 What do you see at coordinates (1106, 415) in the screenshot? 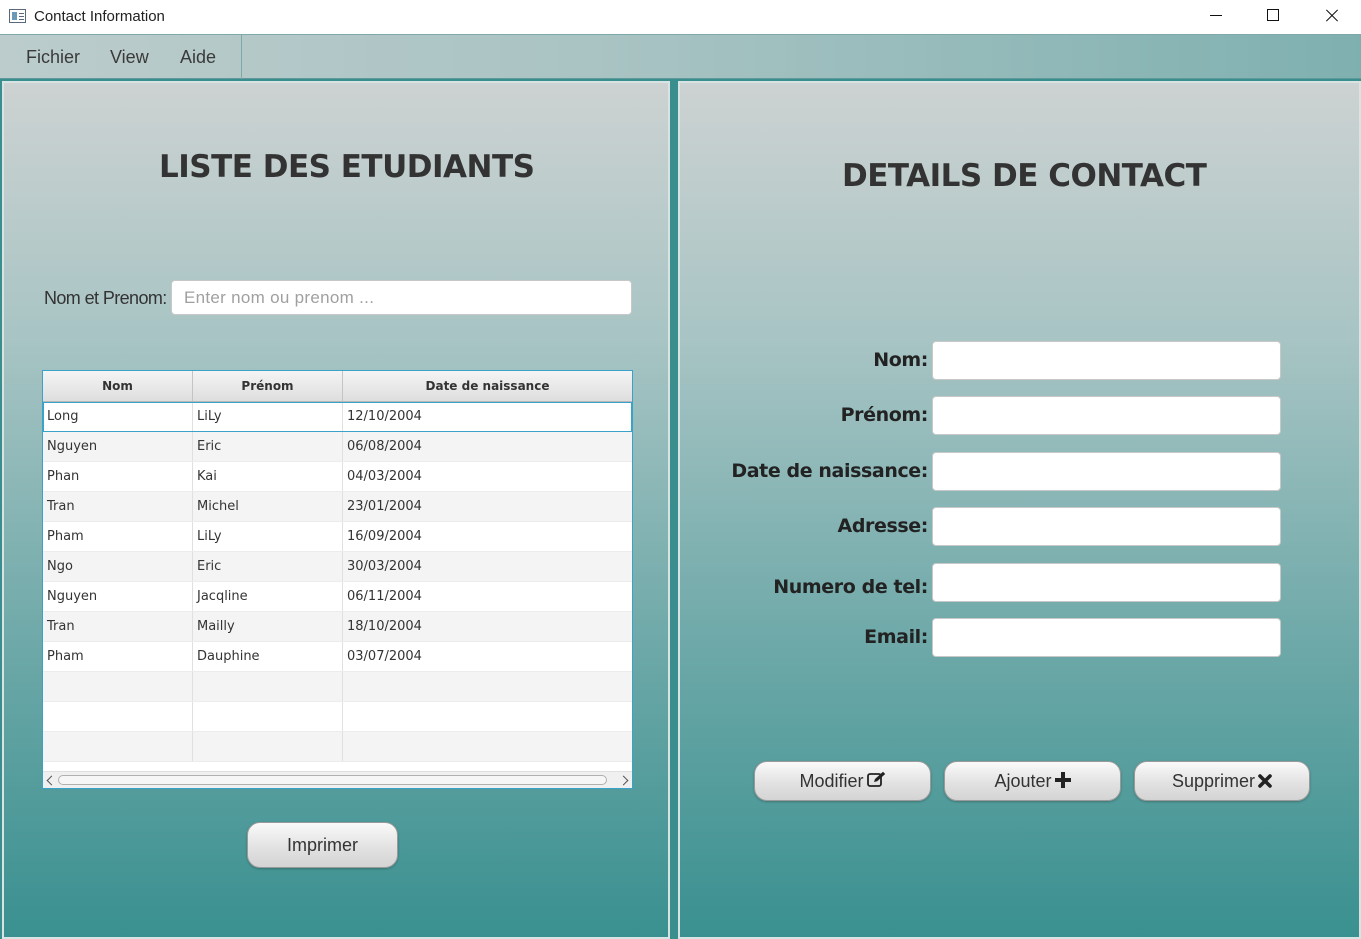
I see `prenom-field` at bounding box center [1106, 415].